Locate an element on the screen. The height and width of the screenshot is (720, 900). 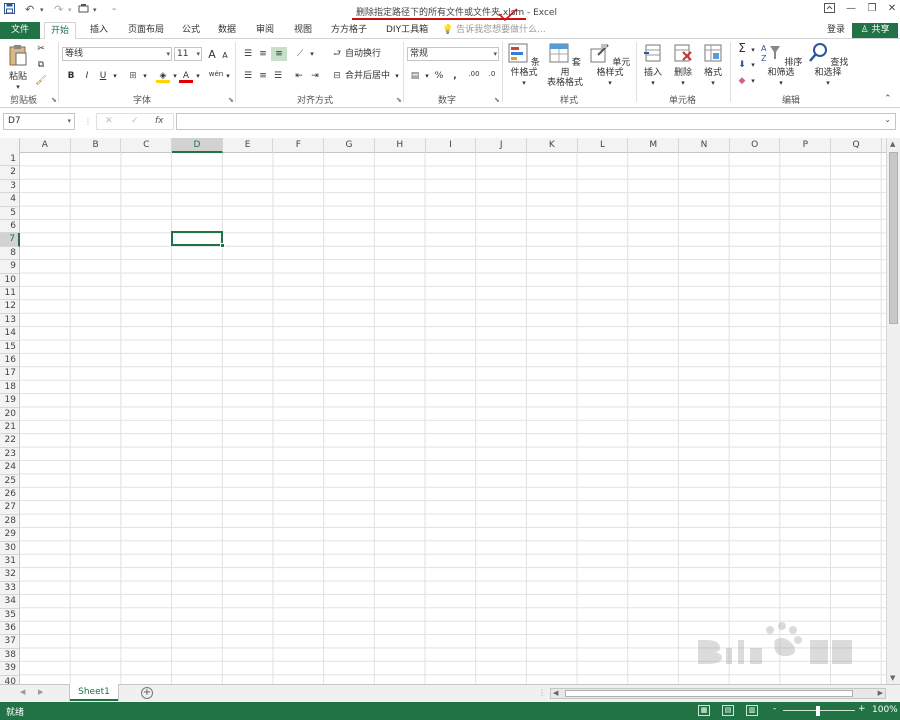
align-top-icon: ☰ is located at coordinates (248, 54).